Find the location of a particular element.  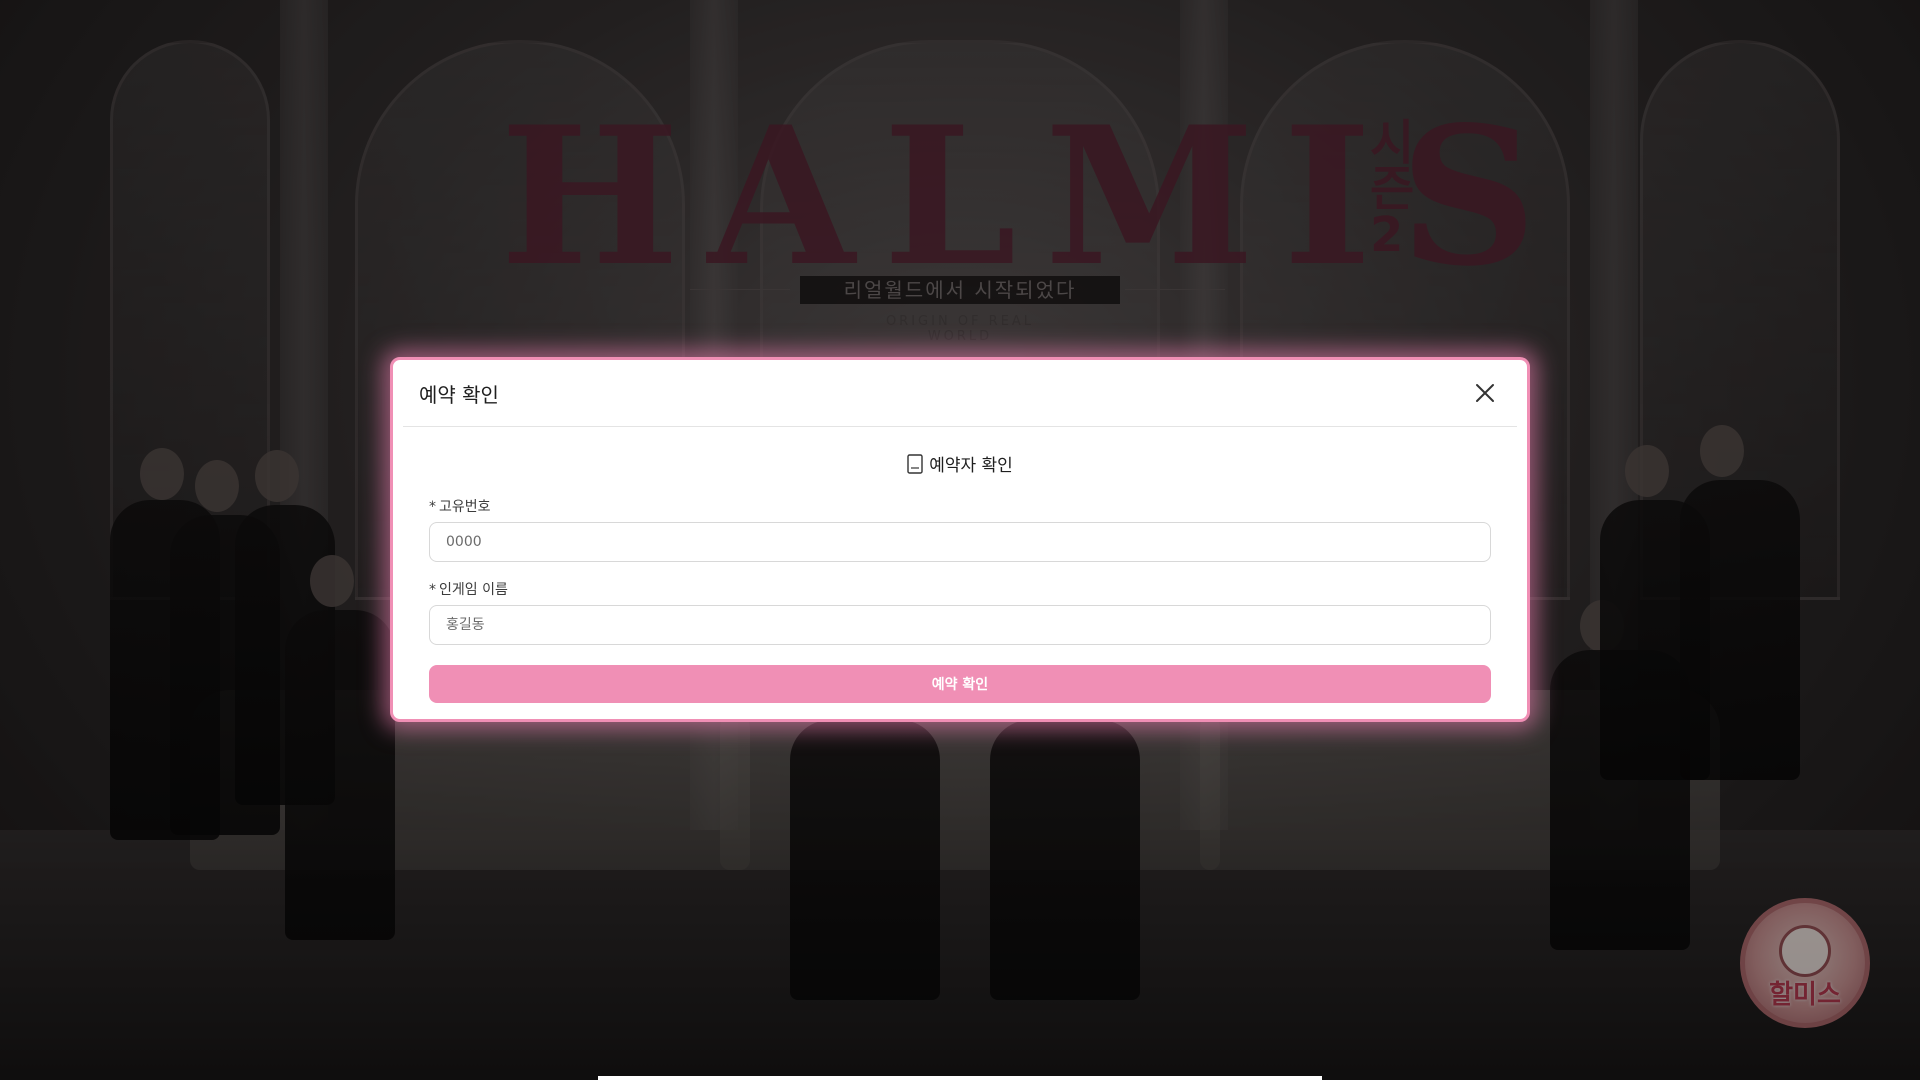

unique-number-input is located at coordinates (960, 542).